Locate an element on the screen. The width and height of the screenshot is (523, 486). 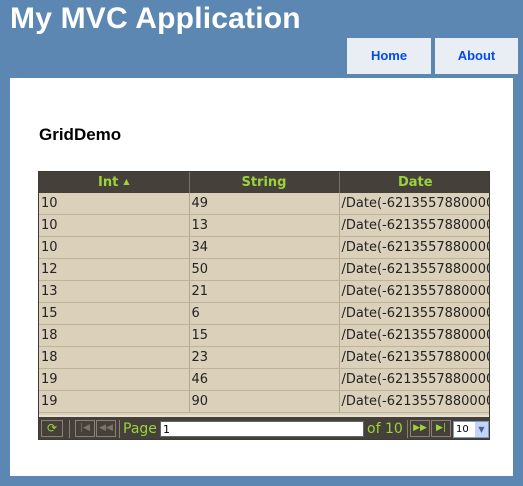
cell-string: 50 is located at coordinates (264, 269).